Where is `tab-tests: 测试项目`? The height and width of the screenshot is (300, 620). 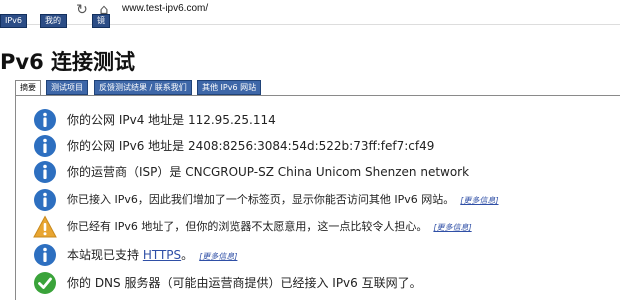
tab-tests: 测试项目 is located at coordinates (67, 87).